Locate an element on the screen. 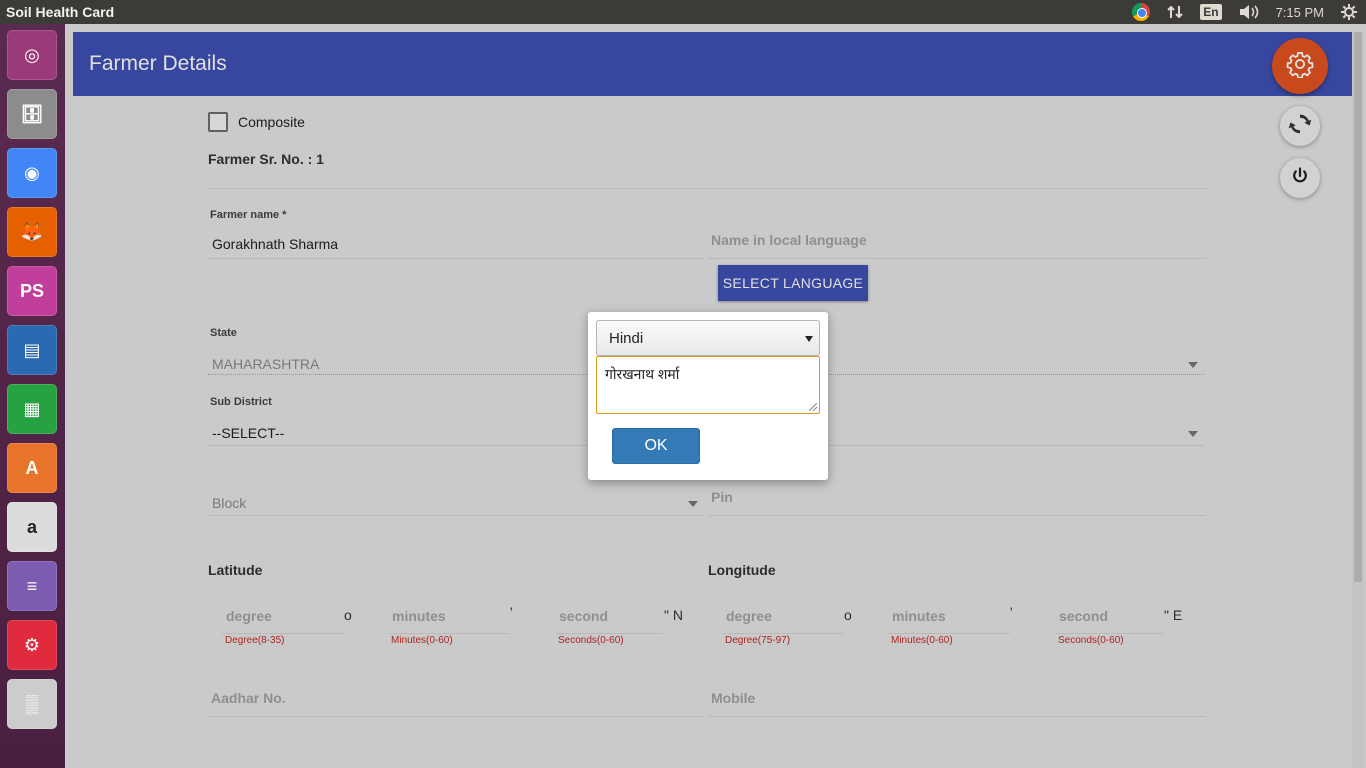 This screenshot has height=768, width=1366. translated-name-textarea: गोरखनाथ शर्मा is located at coordinates (708, 385).